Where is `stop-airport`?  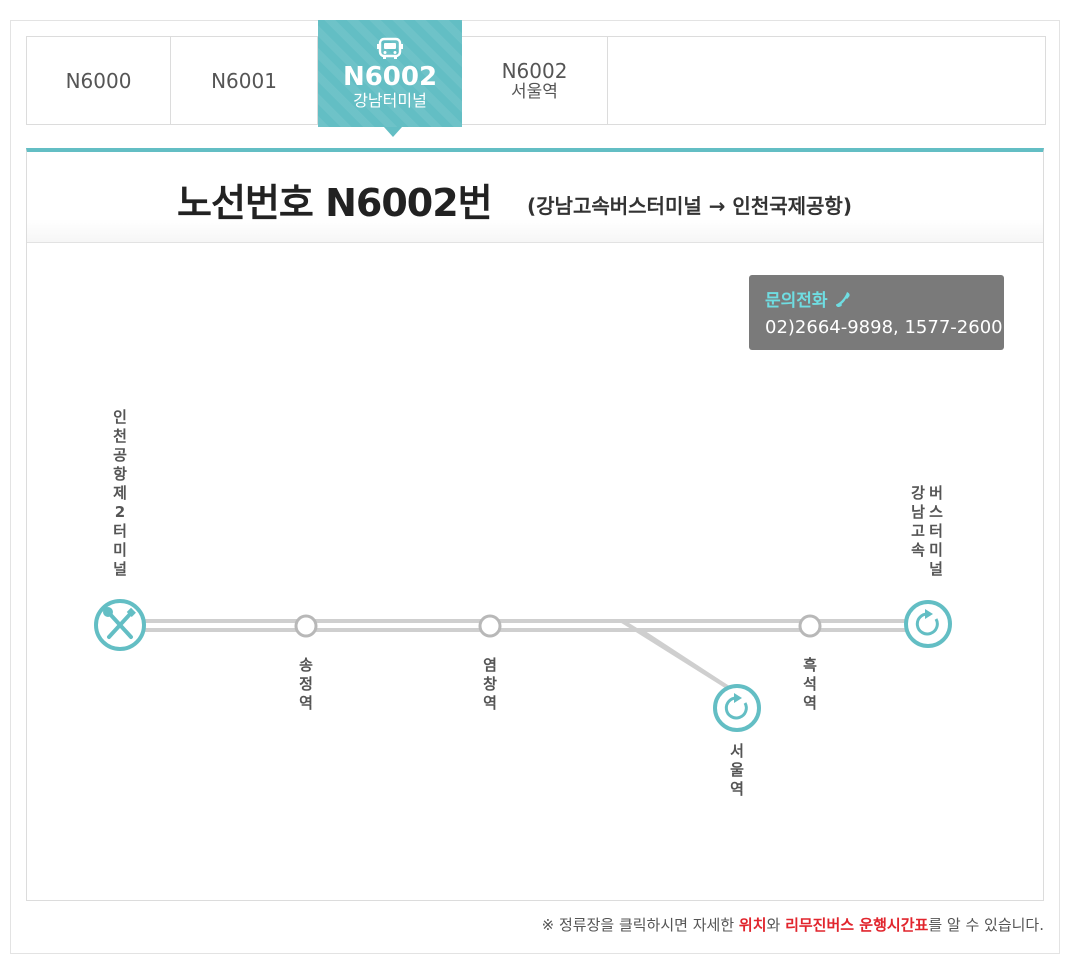 stop-airport is located at coordinates (120, 625).